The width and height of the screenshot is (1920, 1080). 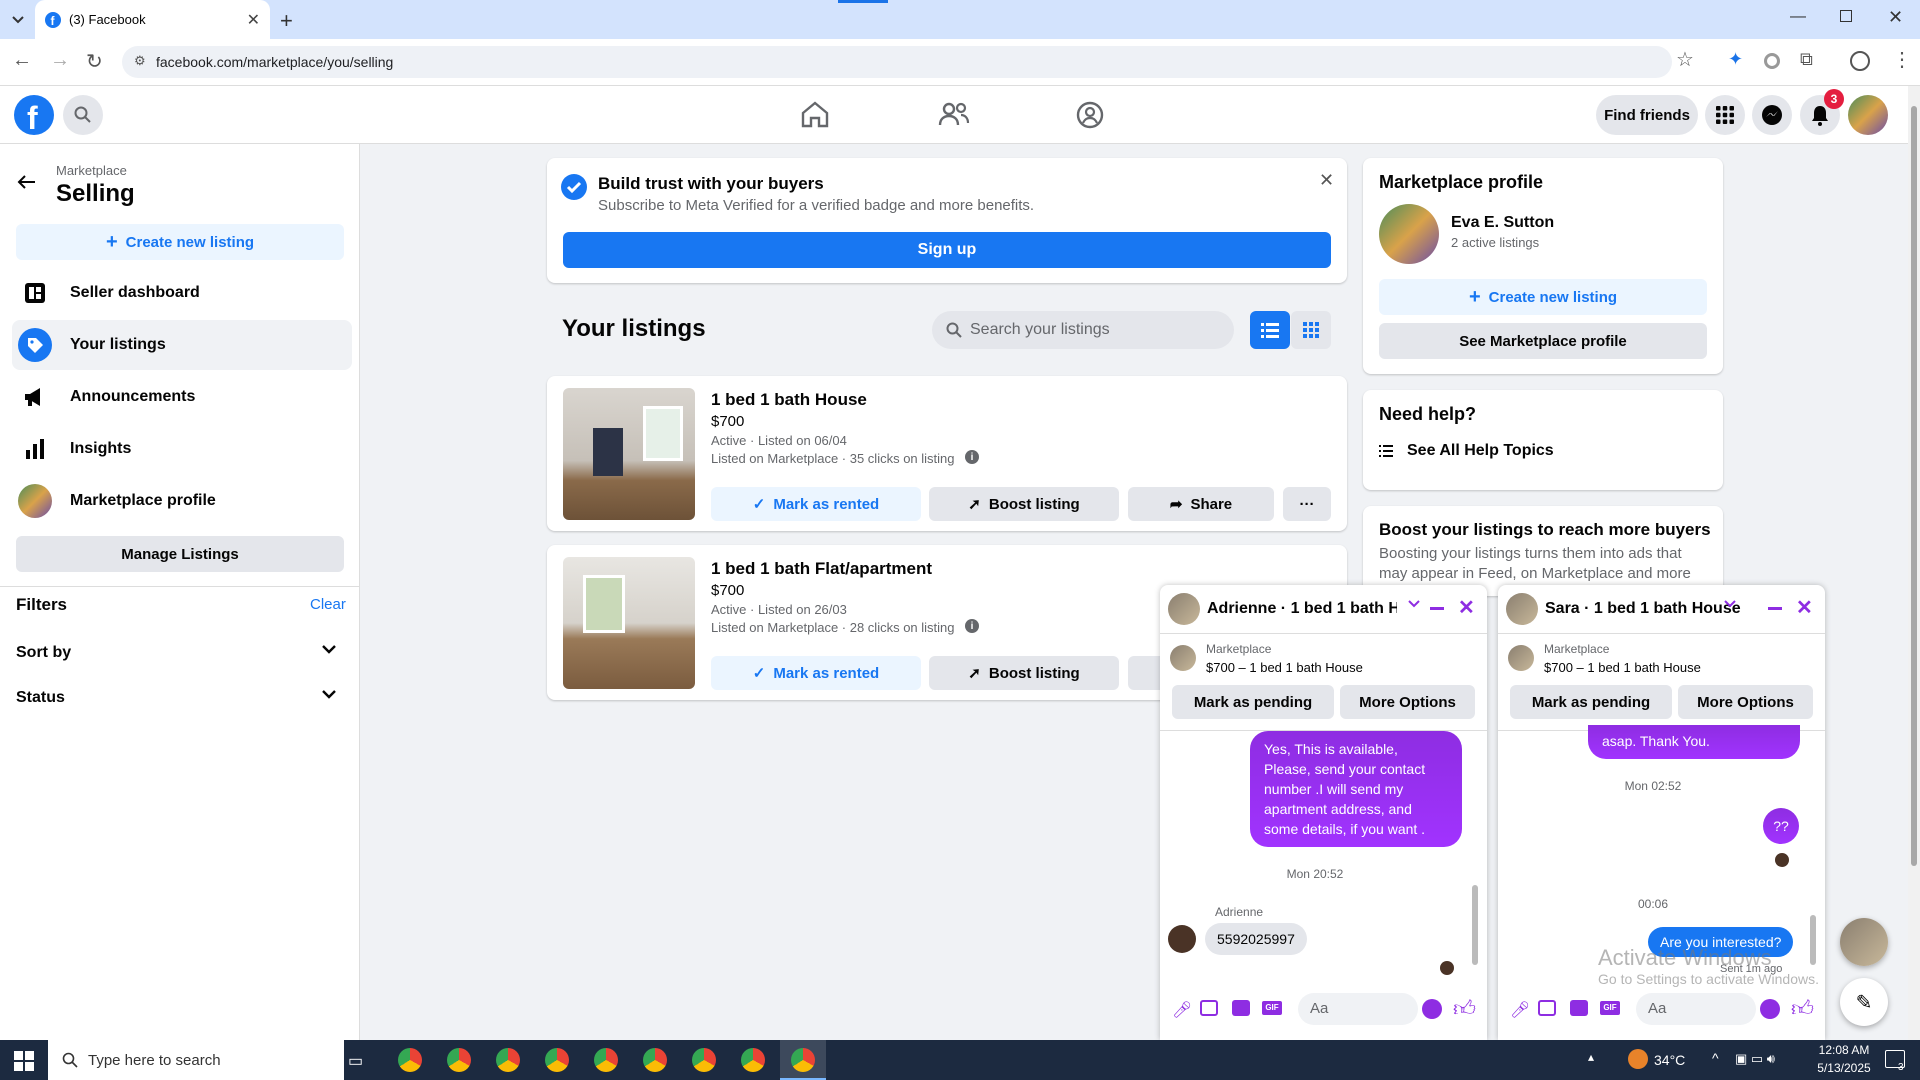 What do you see at coordinates (180, 554) in the screenshot?
I see `manage-listings-button: Manage Listings` at bounding box center [180, 554].